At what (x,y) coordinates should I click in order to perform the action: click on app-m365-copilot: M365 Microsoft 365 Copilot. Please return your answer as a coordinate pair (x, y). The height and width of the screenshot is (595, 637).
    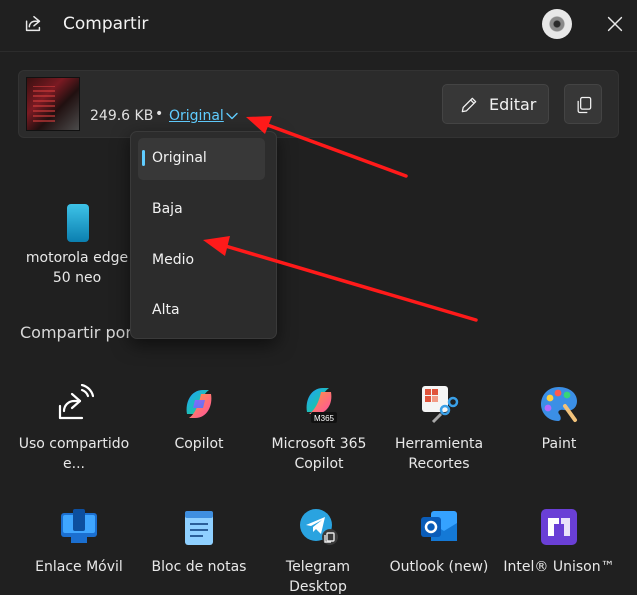
    Looking at the image, I should click on (319, 436).